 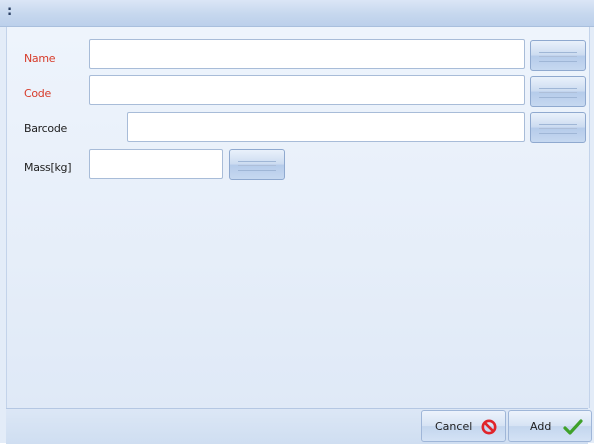 What do you see at coordinates (10, 11) in the screenshot?
I see `window-title: :` at bounding box center [10, 11].